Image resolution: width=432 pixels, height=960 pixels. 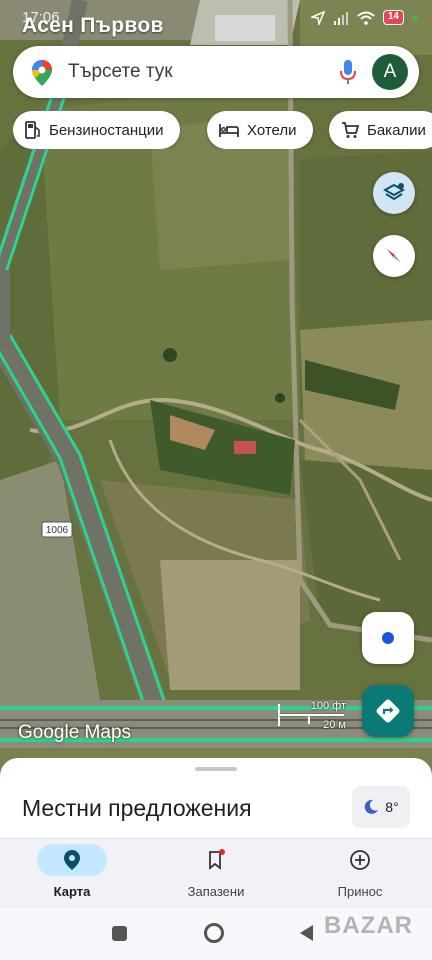 I want to click on gas-station-icon, so click(x=32, y=130).